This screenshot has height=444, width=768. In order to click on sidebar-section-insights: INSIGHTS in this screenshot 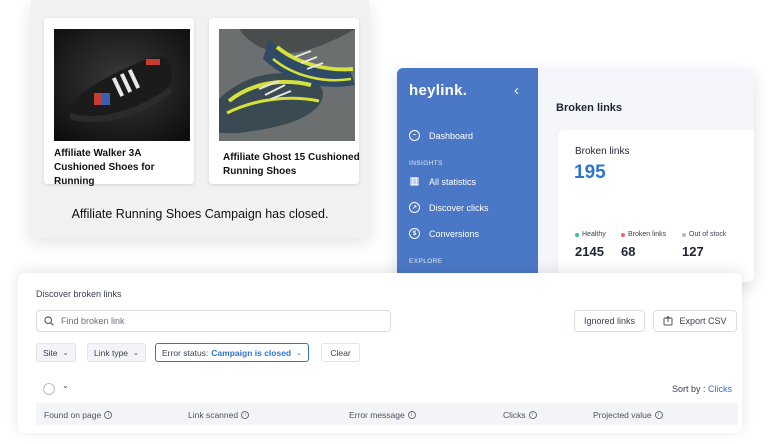, I will do `click(426, 163)`.